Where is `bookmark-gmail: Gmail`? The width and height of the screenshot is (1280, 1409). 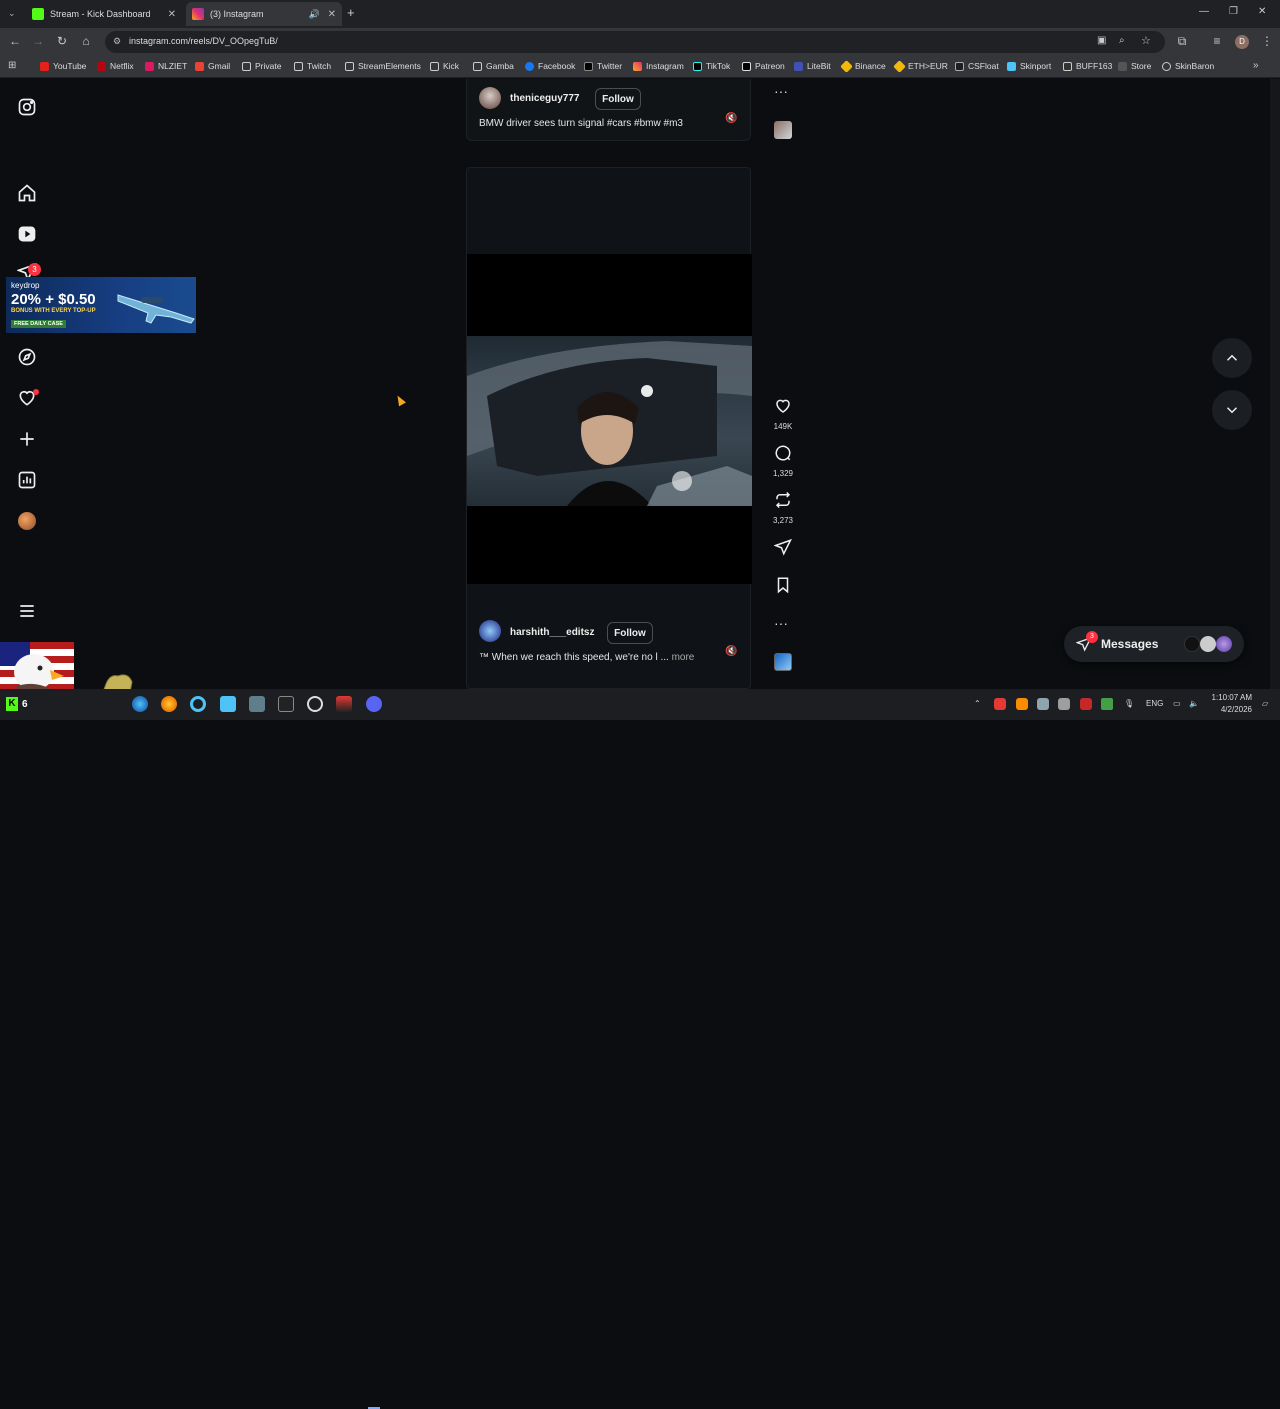
bookmark-gmail: Gmail is located at coordinates (212, 66).